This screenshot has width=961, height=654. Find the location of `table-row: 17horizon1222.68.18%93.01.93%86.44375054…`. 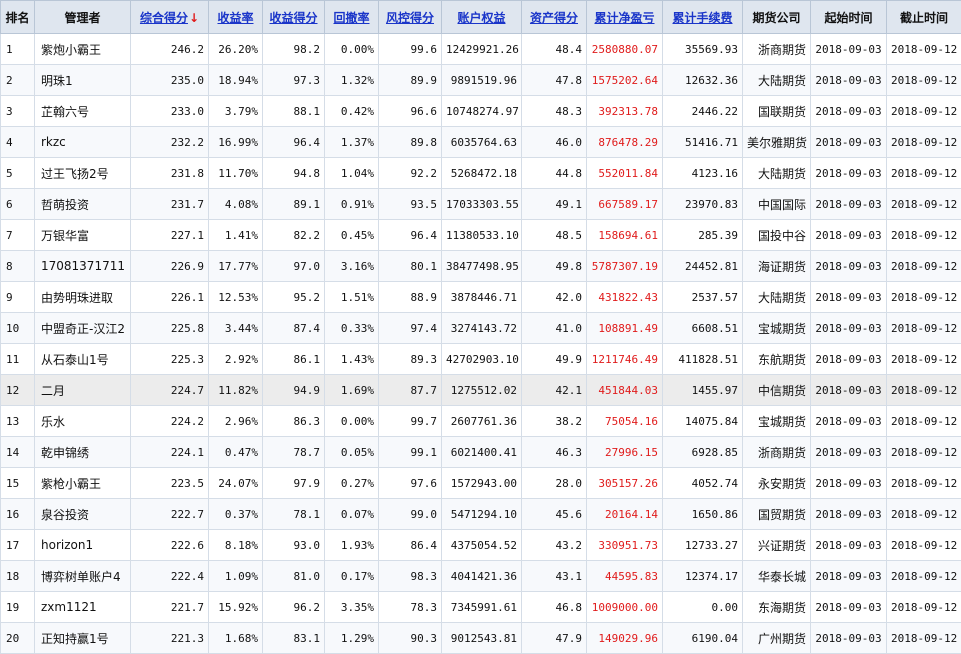

table-row: 17horizon1222.68.18%93.01.93%86.44375054… is located at coordinates (481, 545).